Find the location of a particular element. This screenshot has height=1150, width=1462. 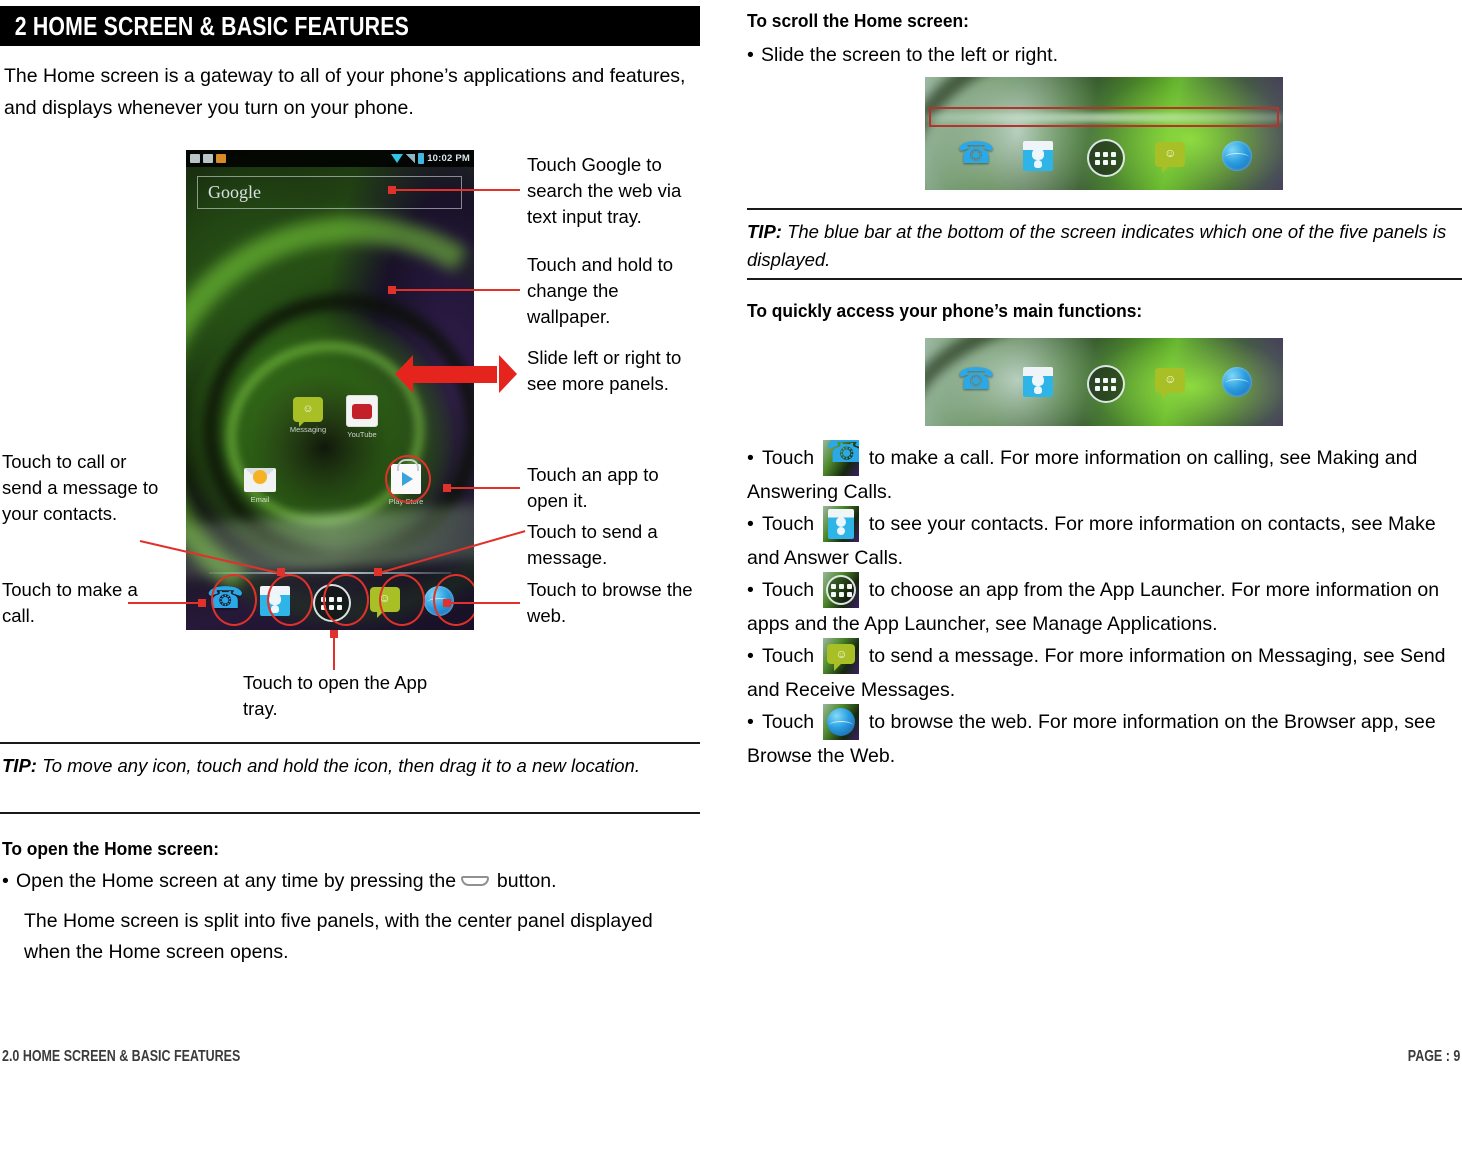

home-button-icon is located at coordinates (476, 882).